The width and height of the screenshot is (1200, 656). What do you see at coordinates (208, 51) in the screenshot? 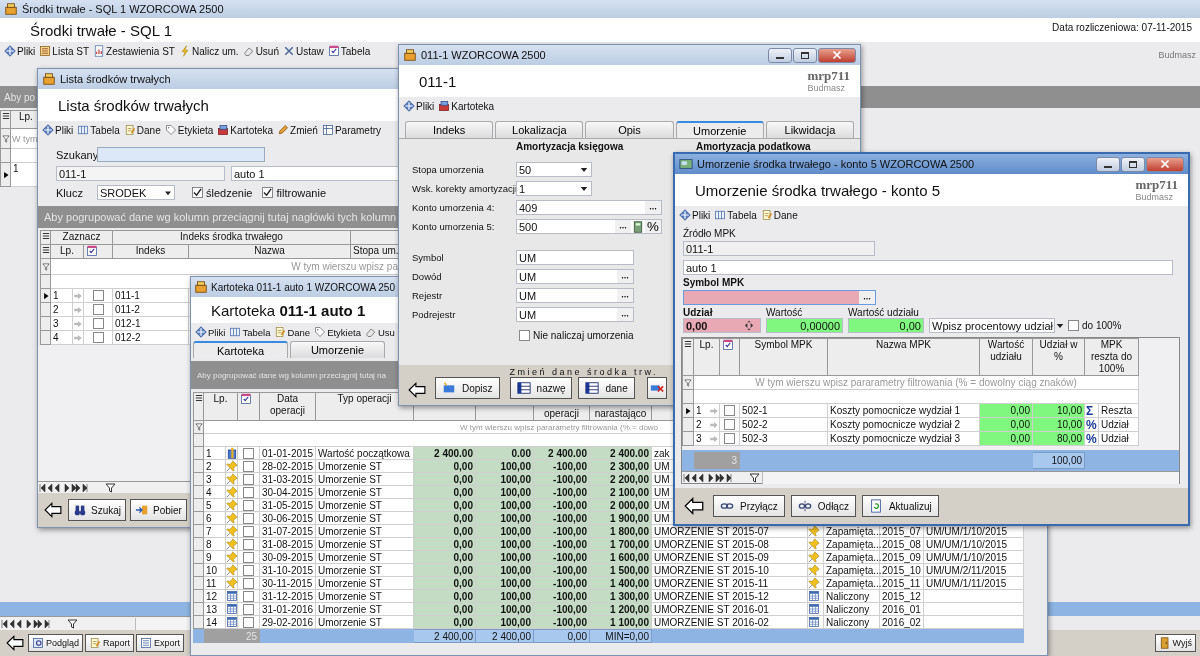
I see `toolbar-button: Nalicz um.` at bounding box center [208, 51].